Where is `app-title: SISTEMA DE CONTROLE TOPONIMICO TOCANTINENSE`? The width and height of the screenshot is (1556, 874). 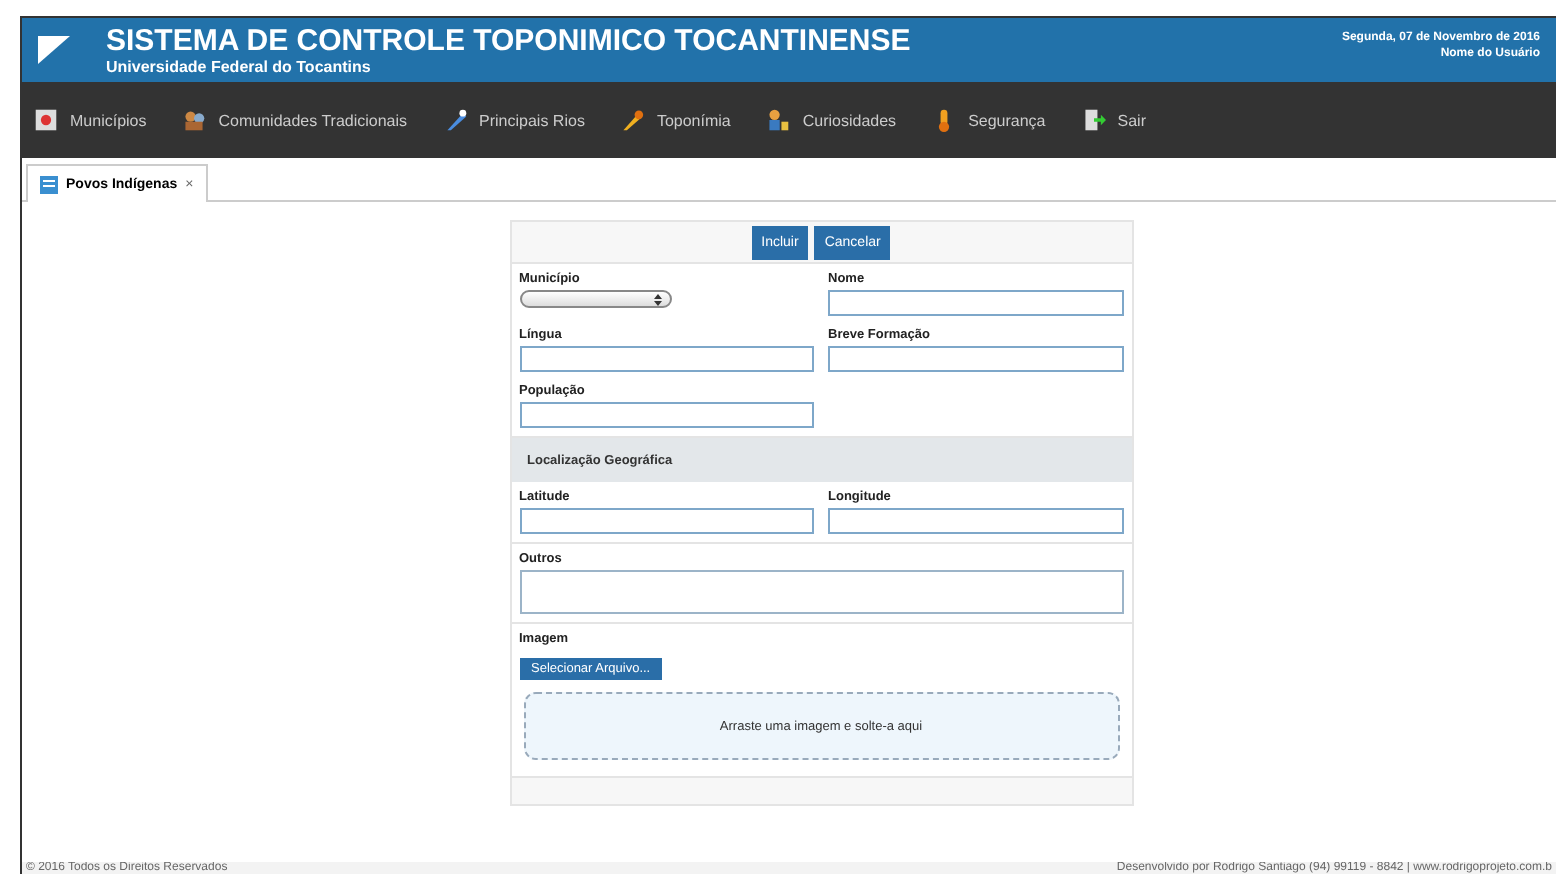
app-title: SISTEMA DE CONTROLE TOPONIMICO TOCANTINENSE is located at coordinates (509, 41).